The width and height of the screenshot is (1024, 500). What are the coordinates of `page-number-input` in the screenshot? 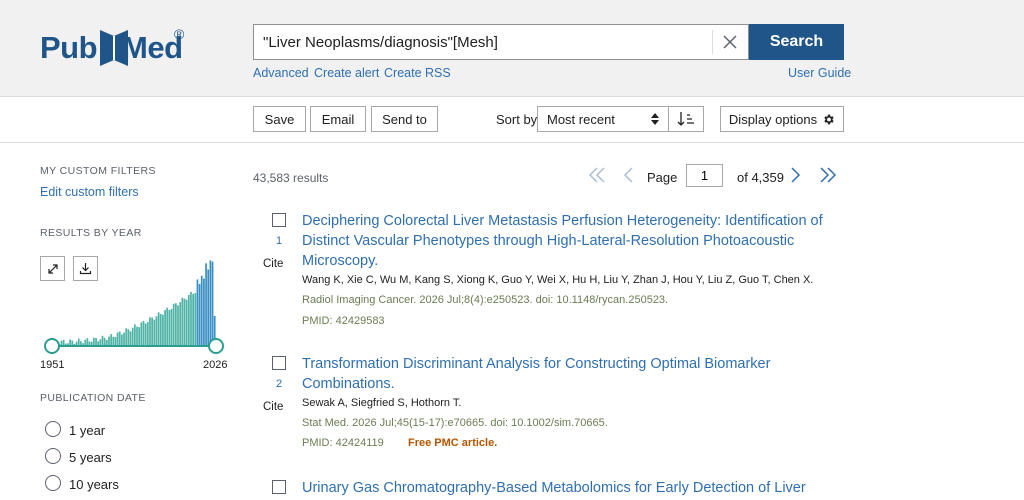 It's located at (704, 175).